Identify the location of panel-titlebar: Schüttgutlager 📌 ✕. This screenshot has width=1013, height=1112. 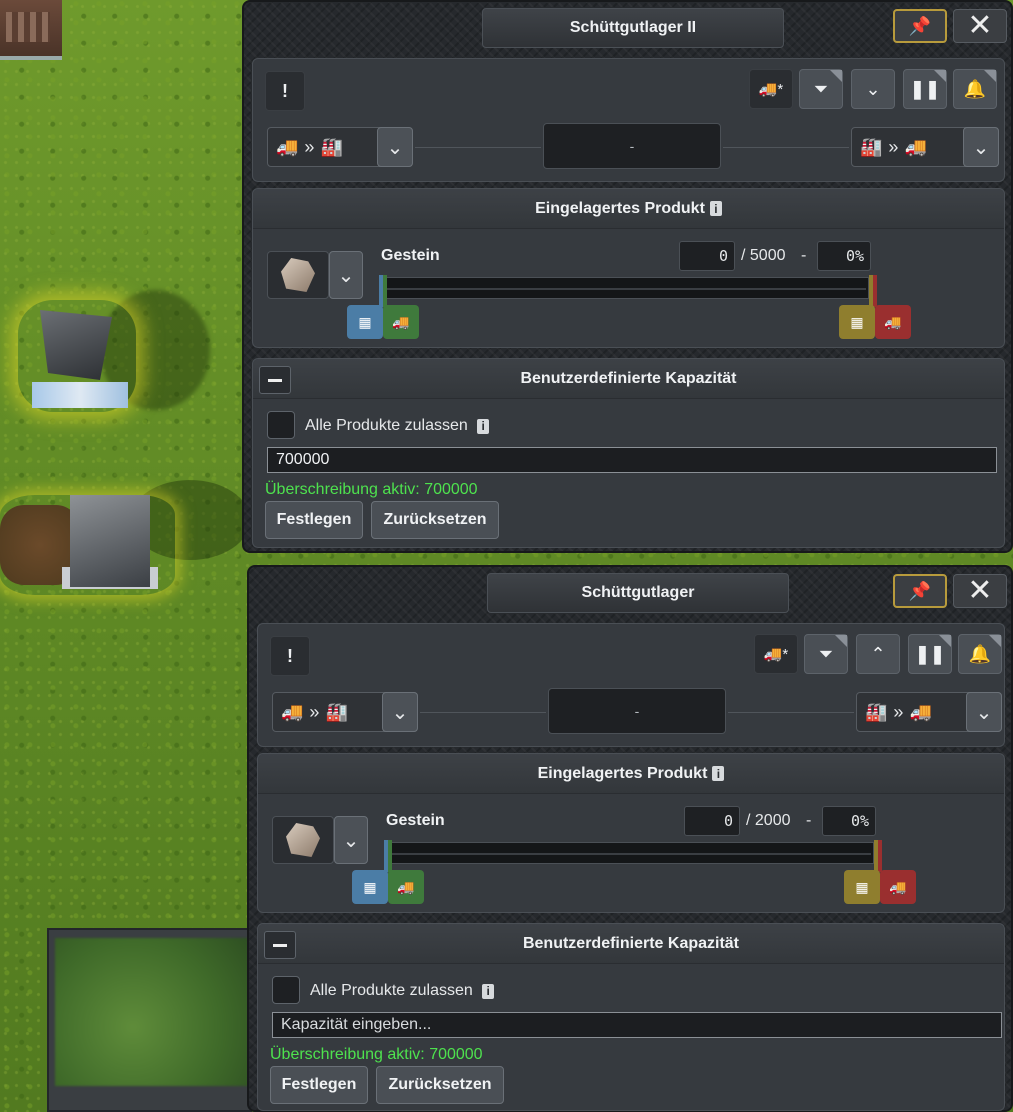
(630, 592).